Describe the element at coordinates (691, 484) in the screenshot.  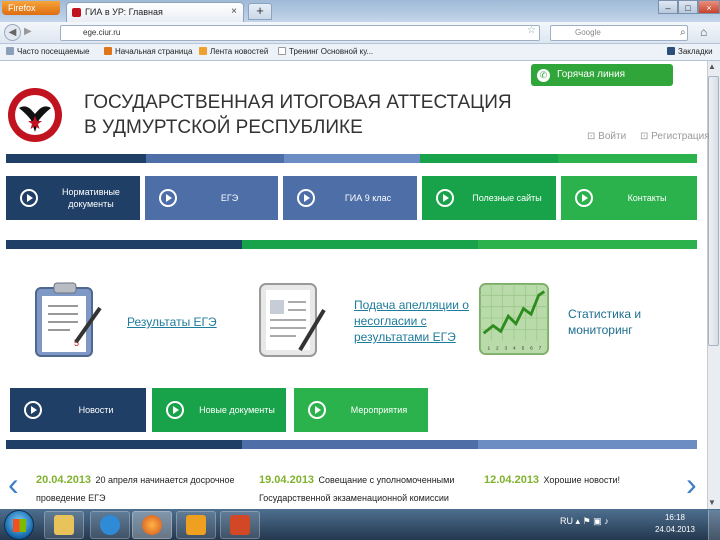
I see `carousel-next-arrow-icon: ›` at that location.